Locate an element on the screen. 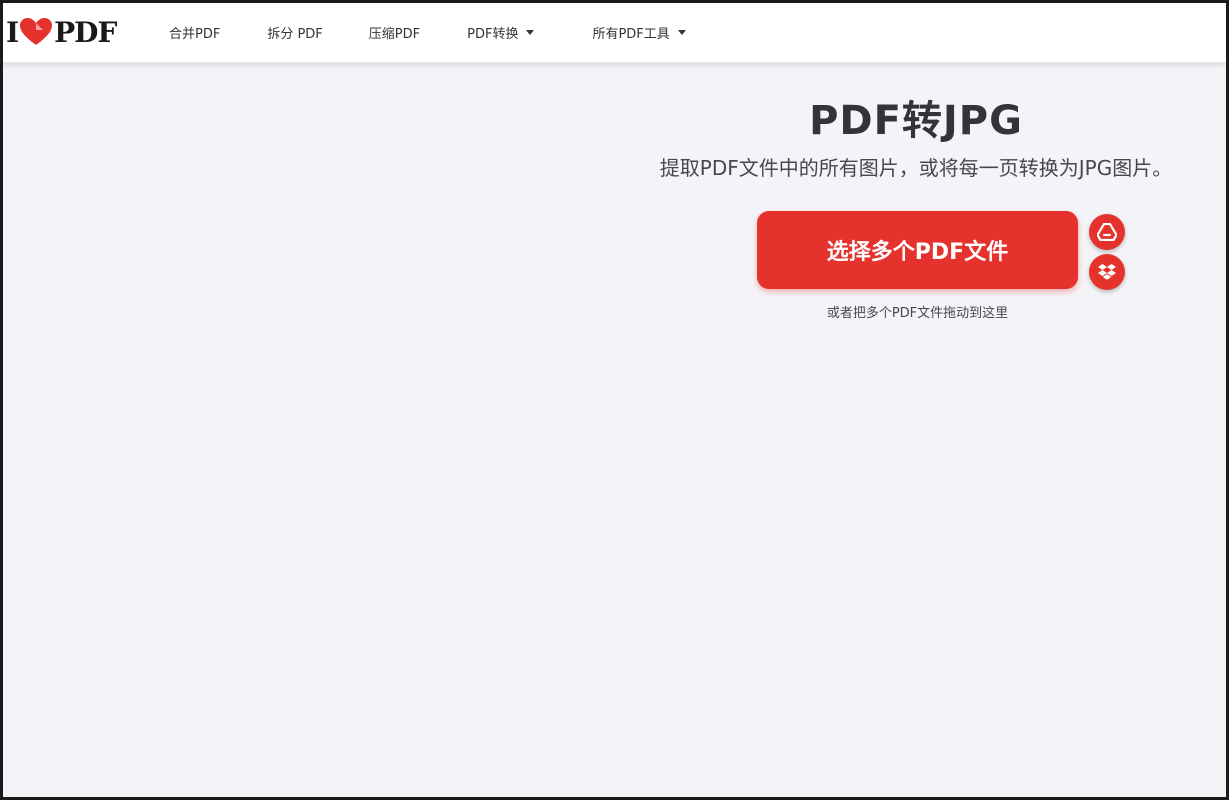 The height and width of the screenshot is (800, 1229). dropbox-button is located at coordinates (1107, 272).